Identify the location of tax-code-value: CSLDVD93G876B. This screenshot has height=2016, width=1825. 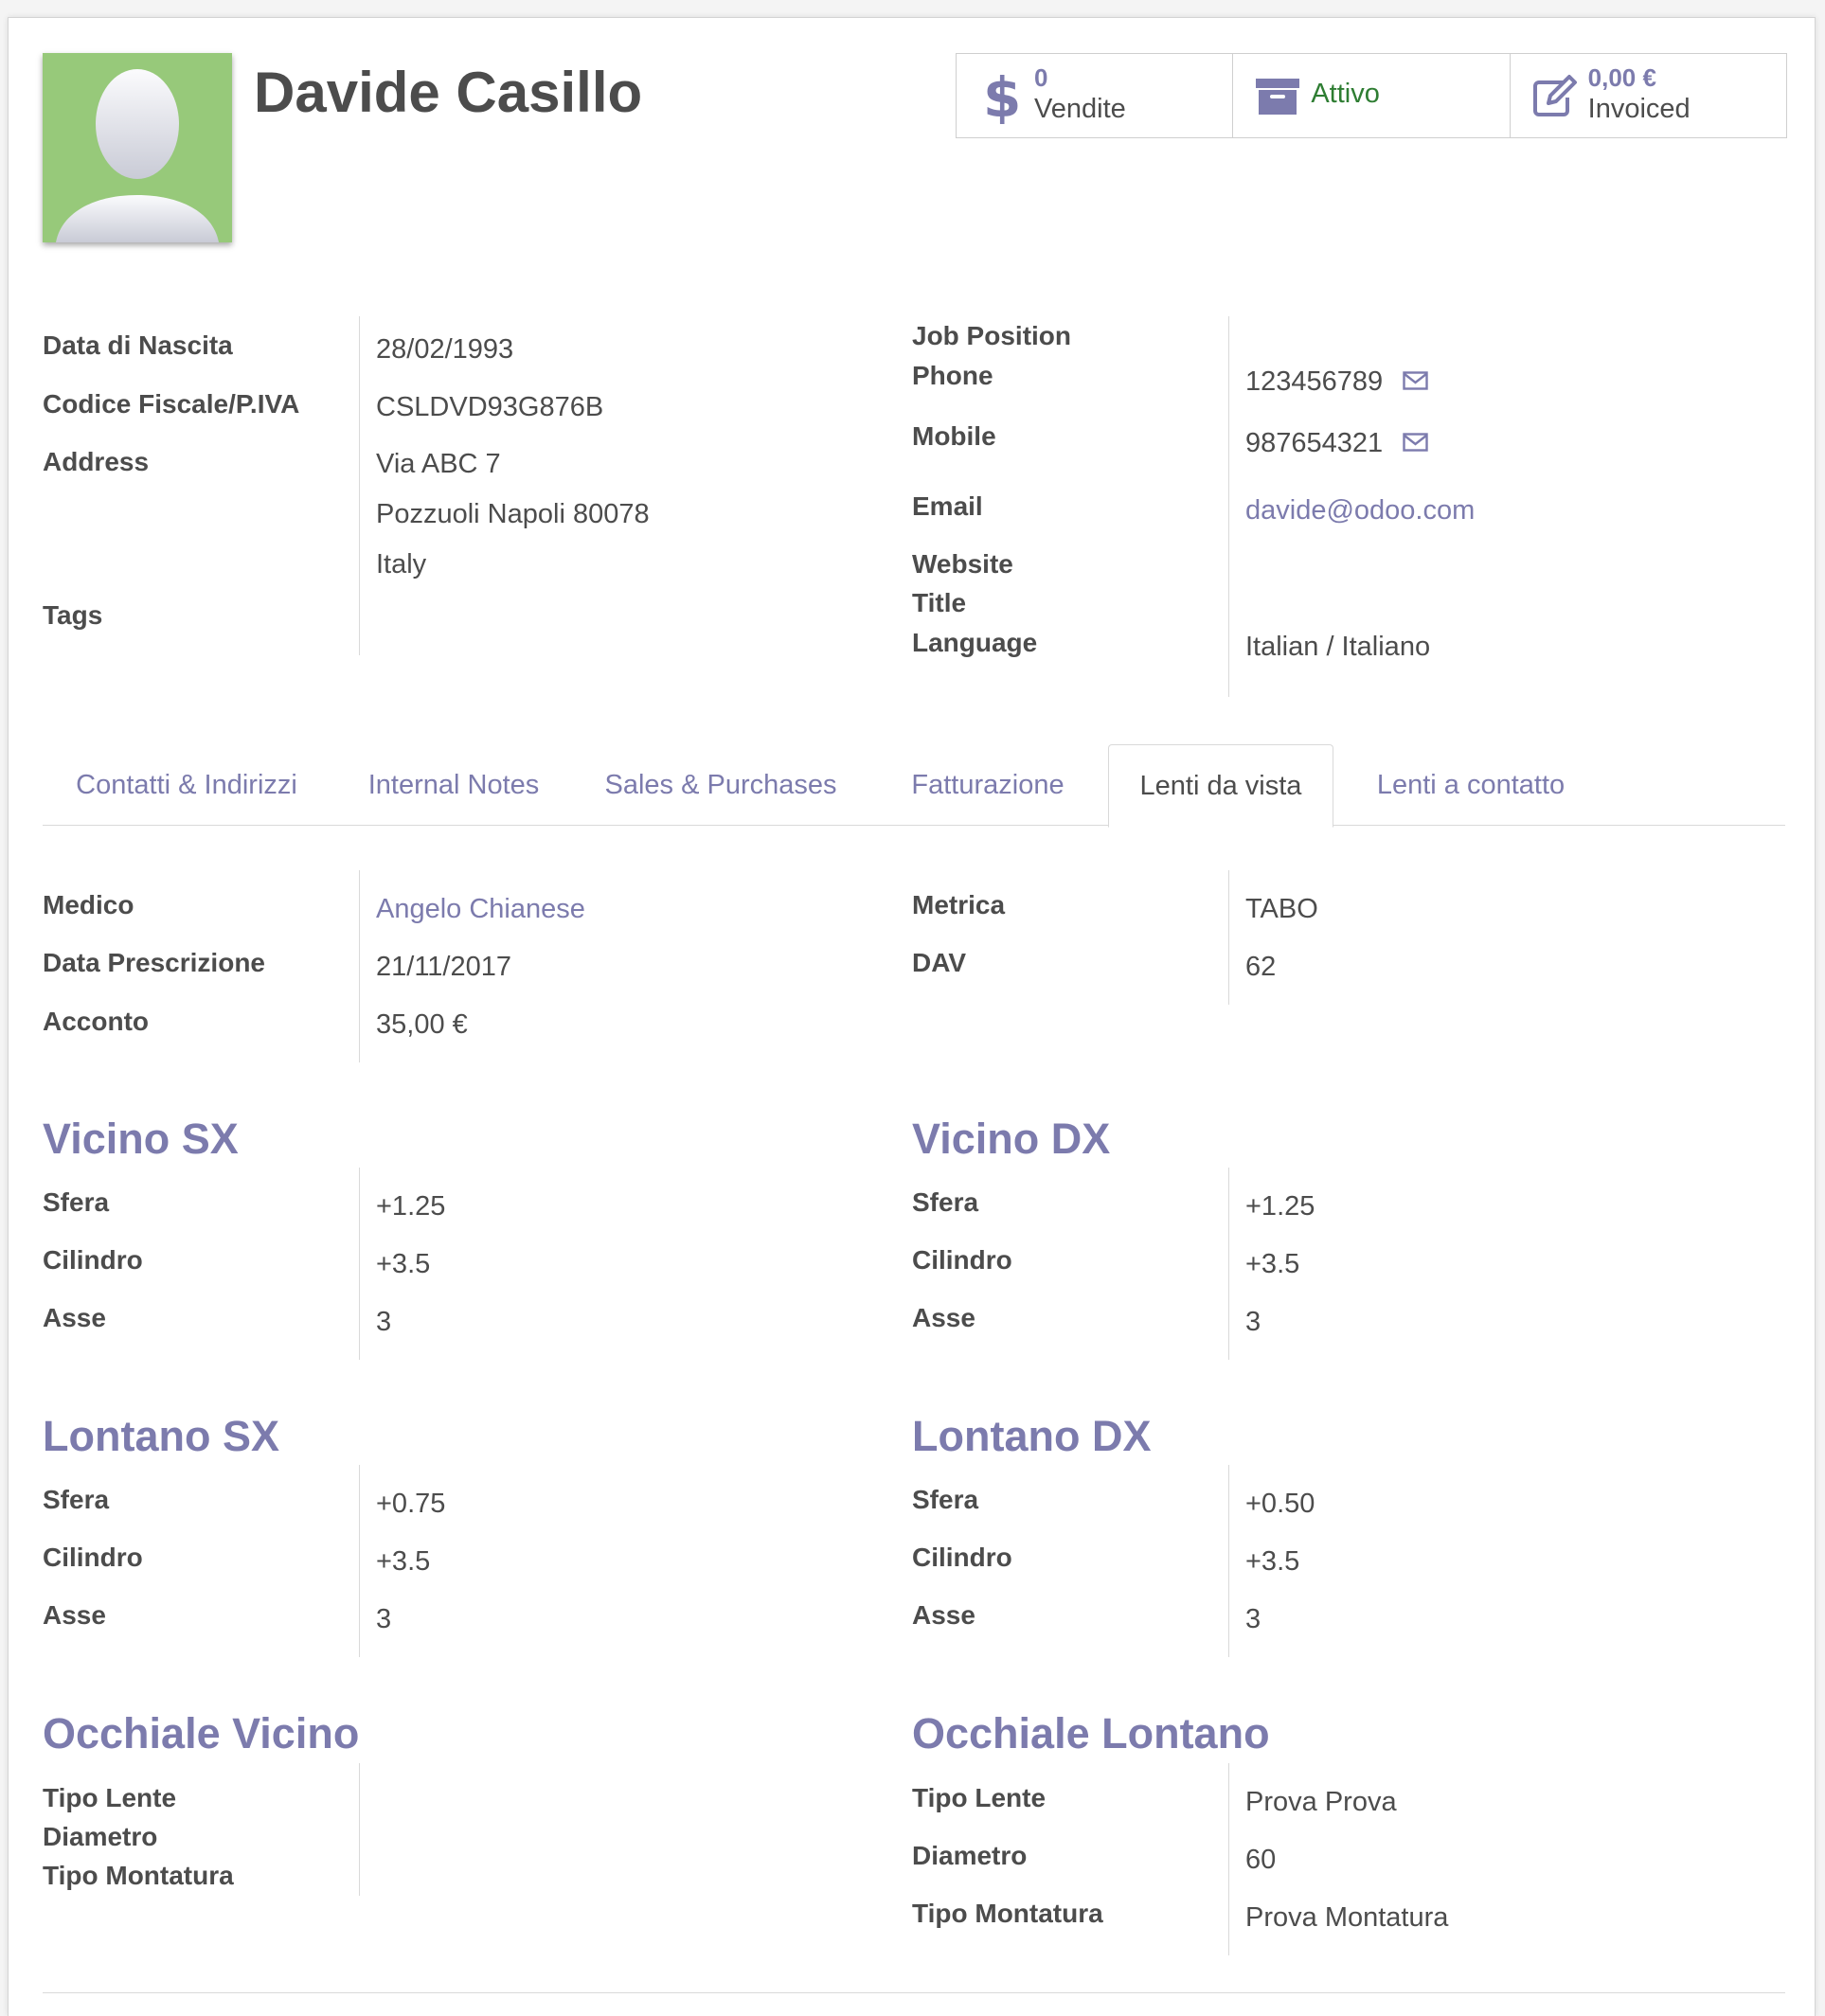
(489, 407).